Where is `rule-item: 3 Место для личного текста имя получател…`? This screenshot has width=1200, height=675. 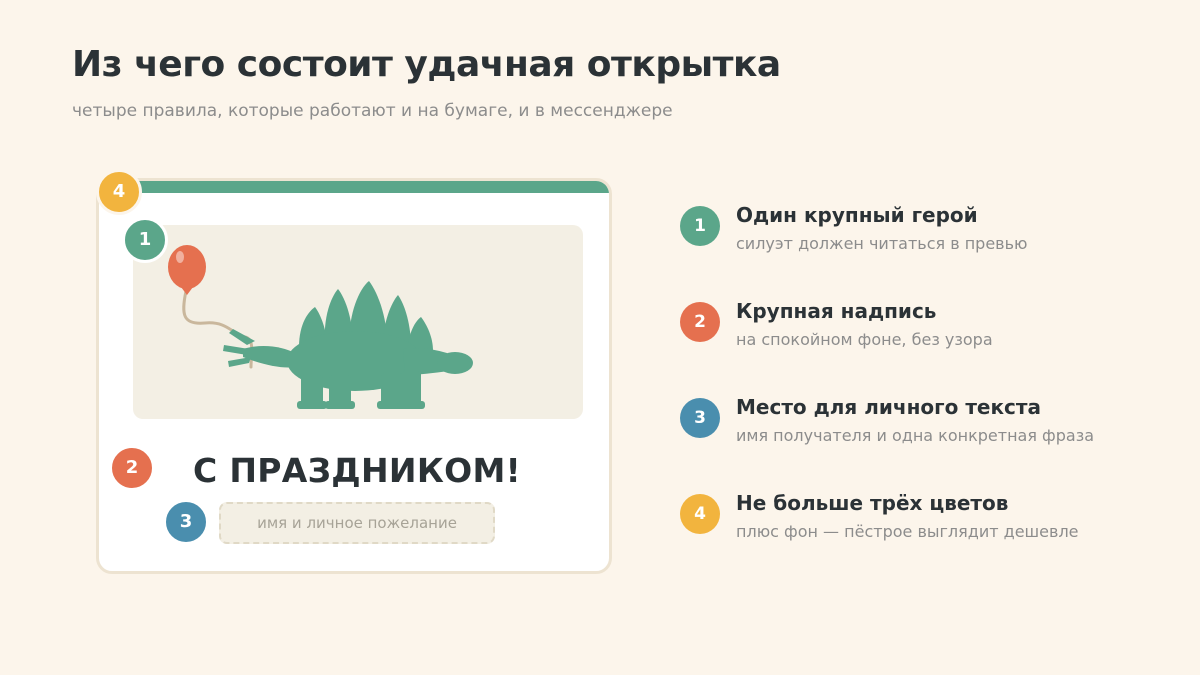
rule-item: 3 Место для личного текста имя получател… is located at coordinates (920, 425).